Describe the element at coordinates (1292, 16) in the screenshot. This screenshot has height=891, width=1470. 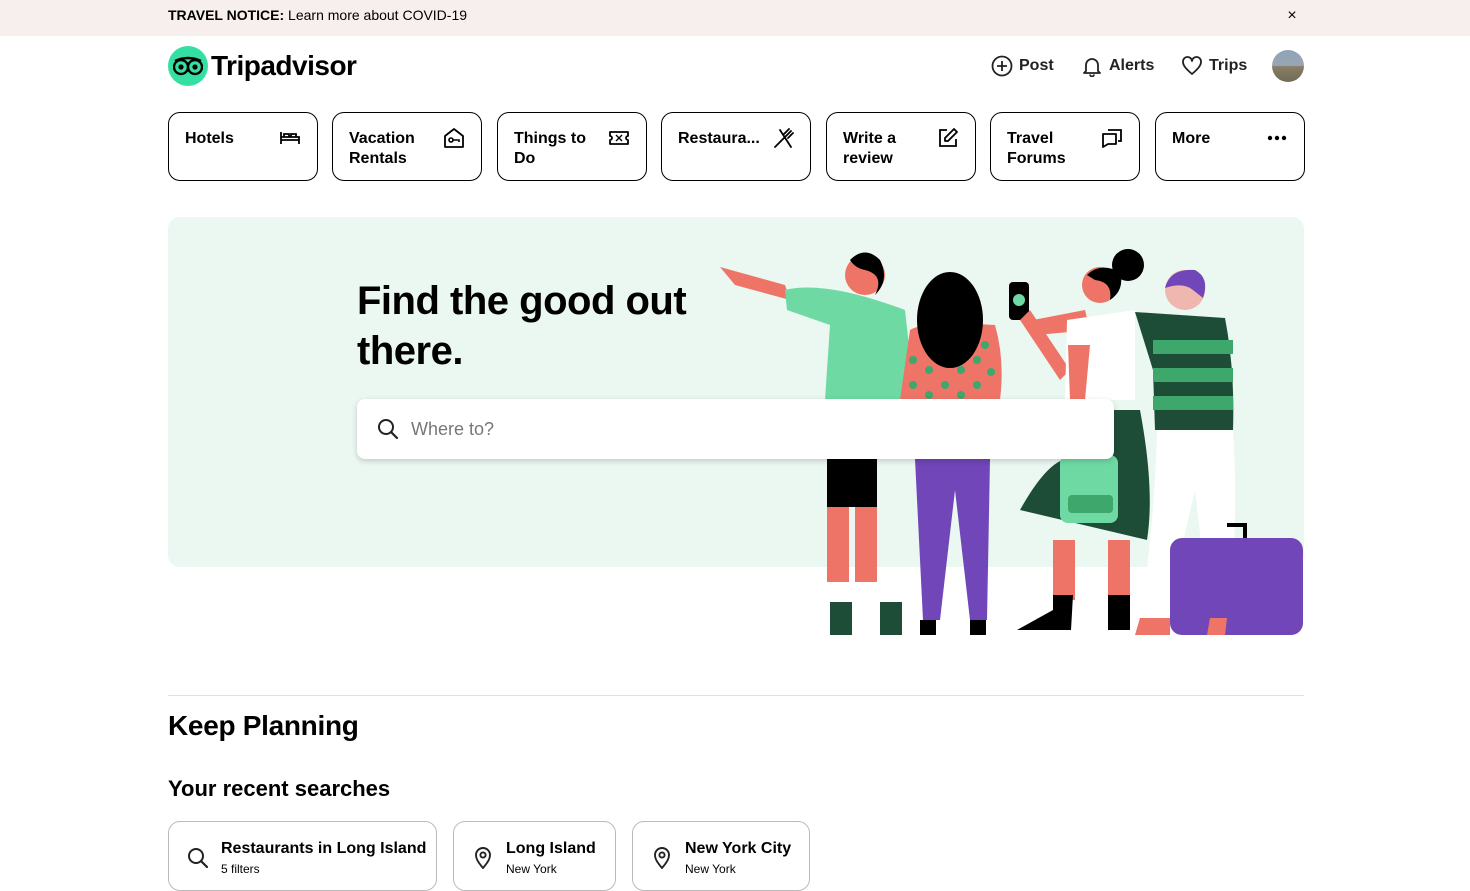
I see `close-notice-button: ×` at that location.